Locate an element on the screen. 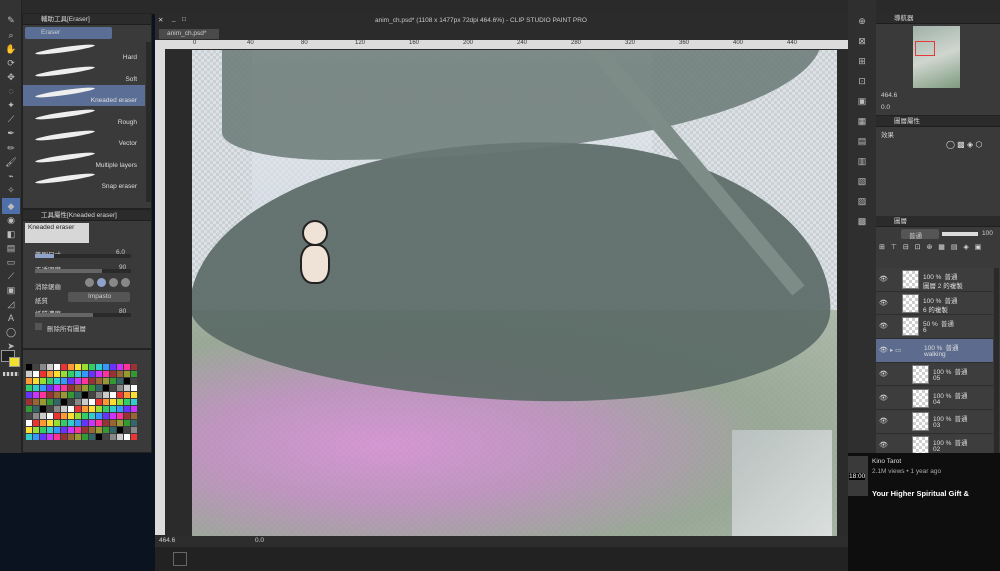  layer-row: 👁 100 % 普通 04 is located at coordinates (934, 398).